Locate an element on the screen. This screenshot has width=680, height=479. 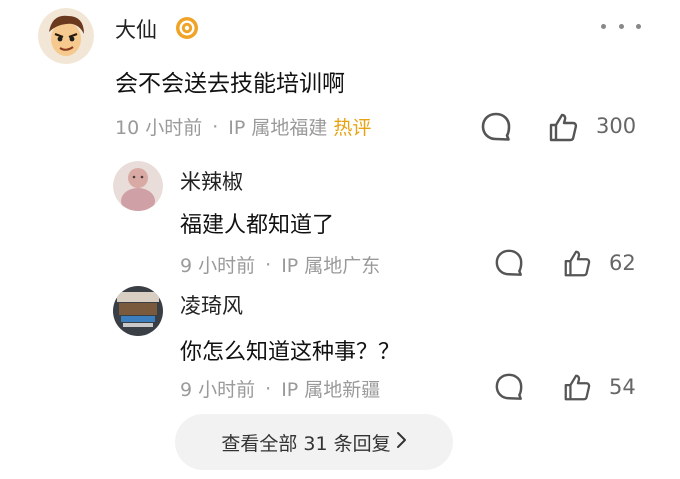
more-options-button is located at coordinates (621, 26).